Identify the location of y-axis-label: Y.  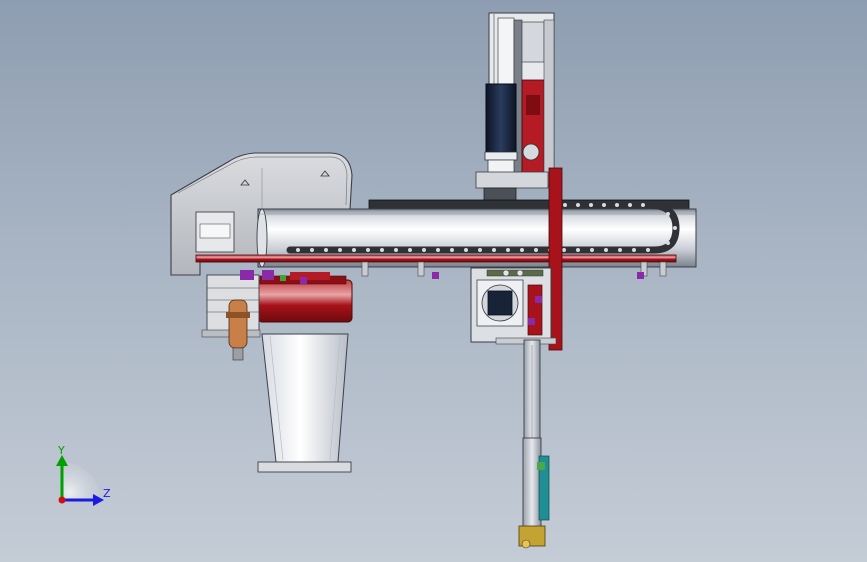
(61, 450).